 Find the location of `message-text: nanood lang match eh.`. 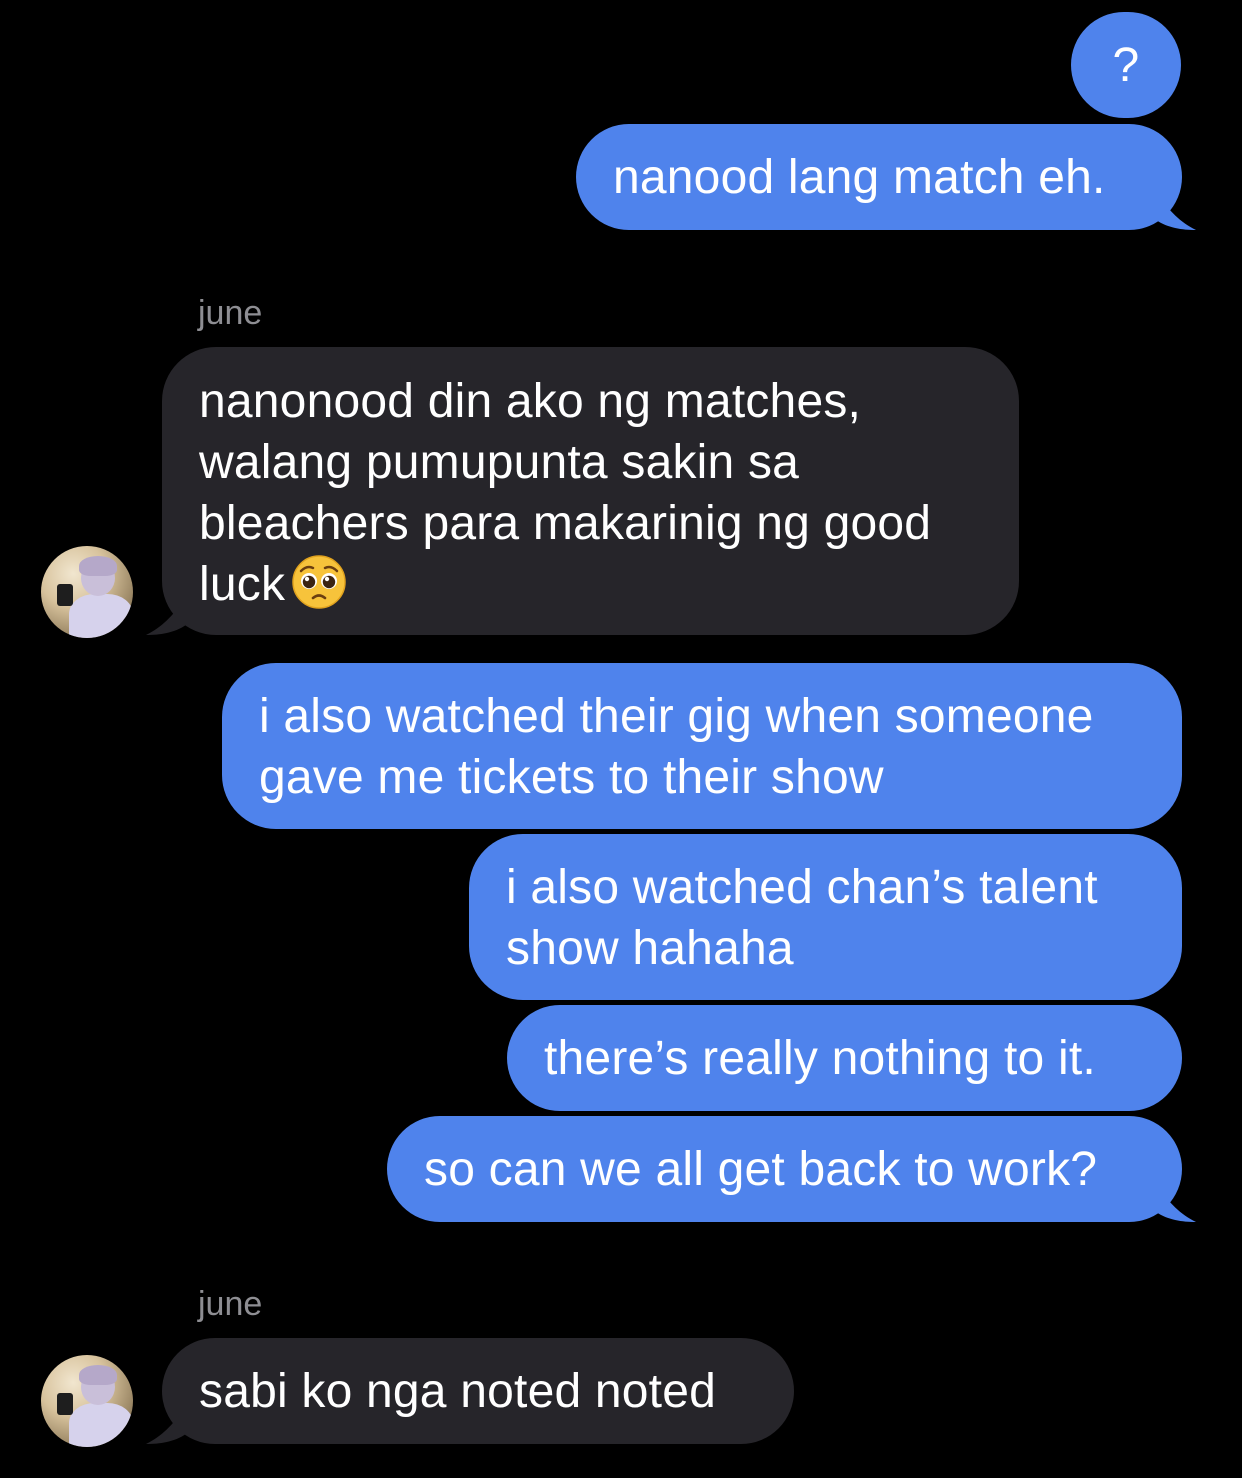

message-text: nanood lang match eh. is located at coordinates (859, 177).